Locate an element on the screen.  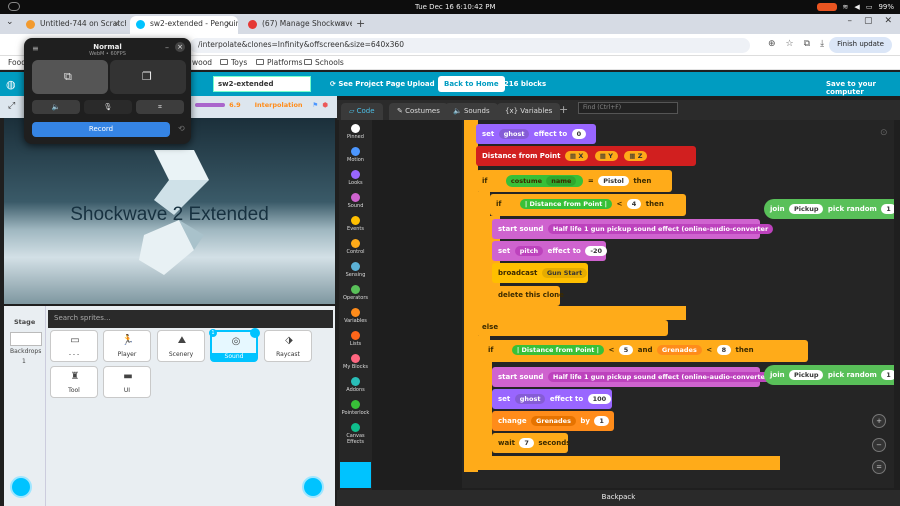
recorder-minimize-icon: – is located at coordinates (167, 47).